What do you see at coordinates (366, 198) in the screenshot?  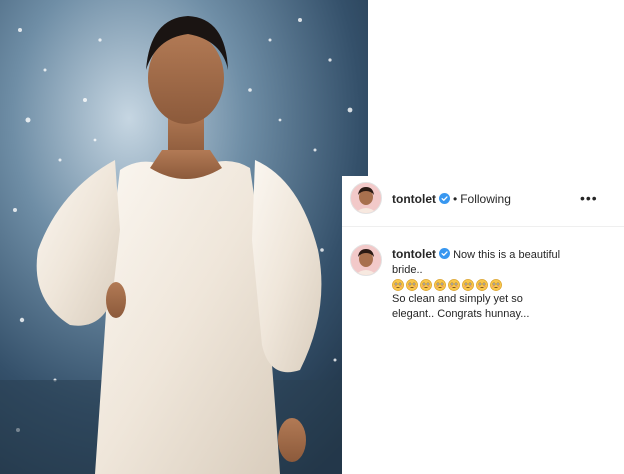 I see `avatar` at bounding box center [366, 198].